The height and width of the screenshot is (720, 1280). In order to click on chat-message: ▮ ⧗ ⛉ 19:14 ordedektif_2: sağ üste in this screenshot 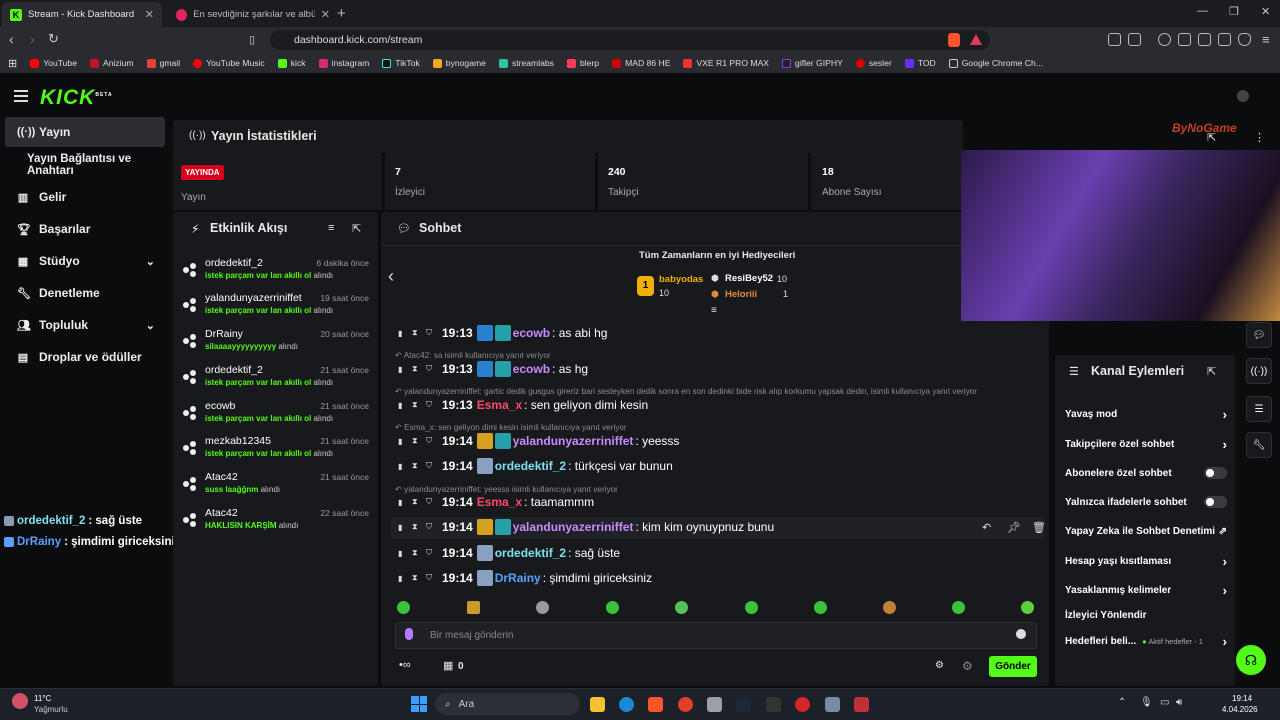, I will do `click(509, 553)`.